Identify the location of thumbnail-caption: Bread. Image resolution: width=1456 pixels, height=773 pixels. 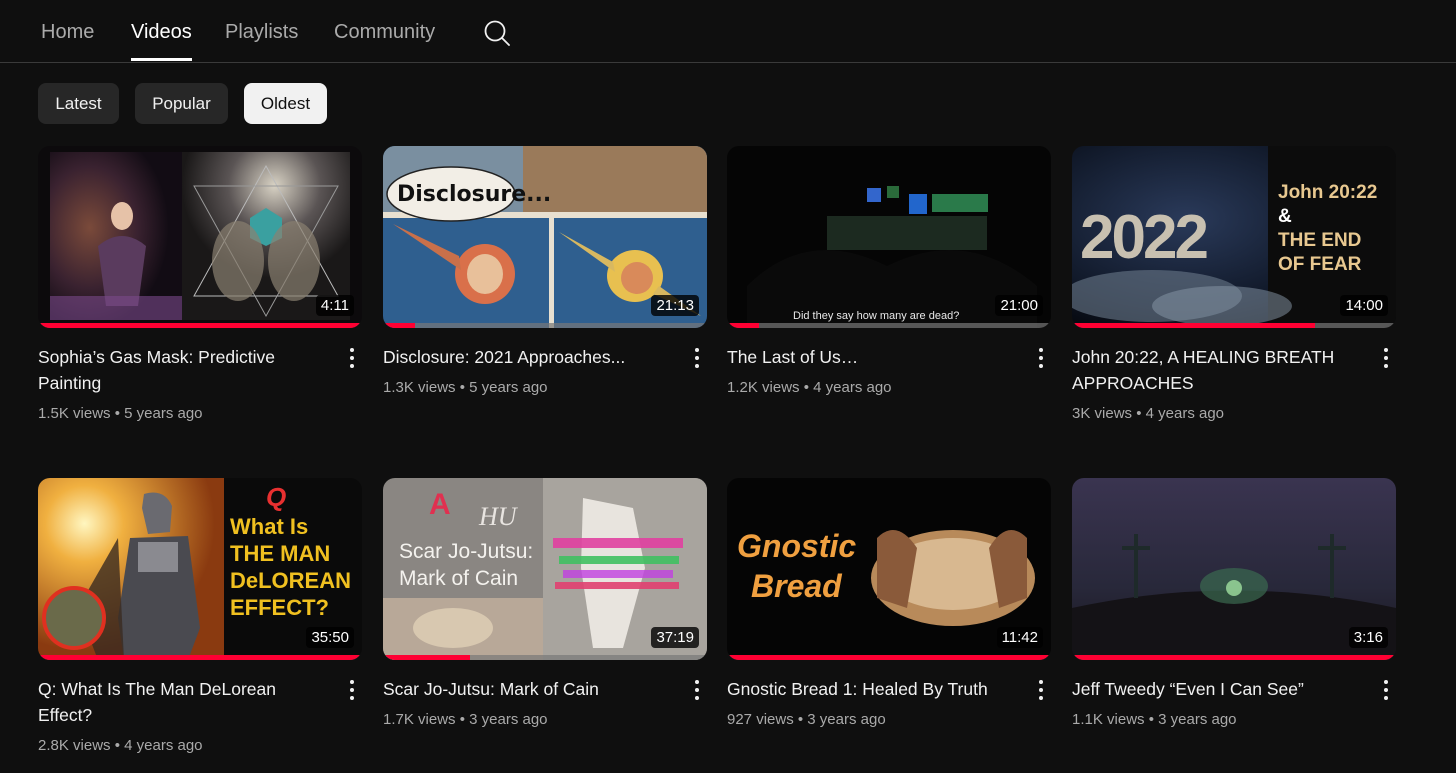
(796, 586).